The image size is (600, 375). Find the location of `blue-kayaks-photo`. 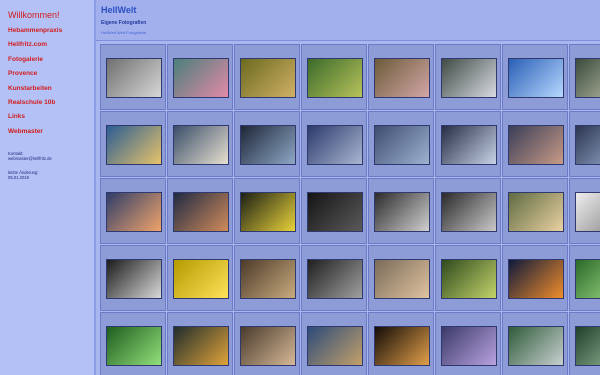

blue-kayaks-photo is located at coordinates (536, 78).